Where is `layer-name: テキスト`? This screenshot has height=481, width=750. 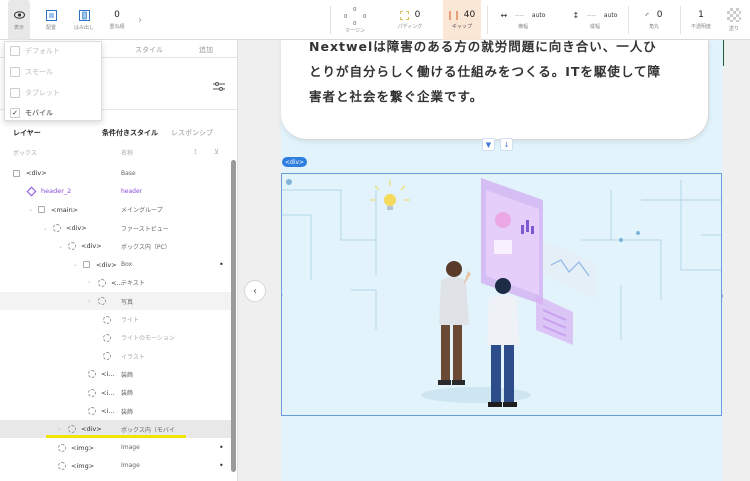
layer-name: テキスト is located at coordinates (133, 284).